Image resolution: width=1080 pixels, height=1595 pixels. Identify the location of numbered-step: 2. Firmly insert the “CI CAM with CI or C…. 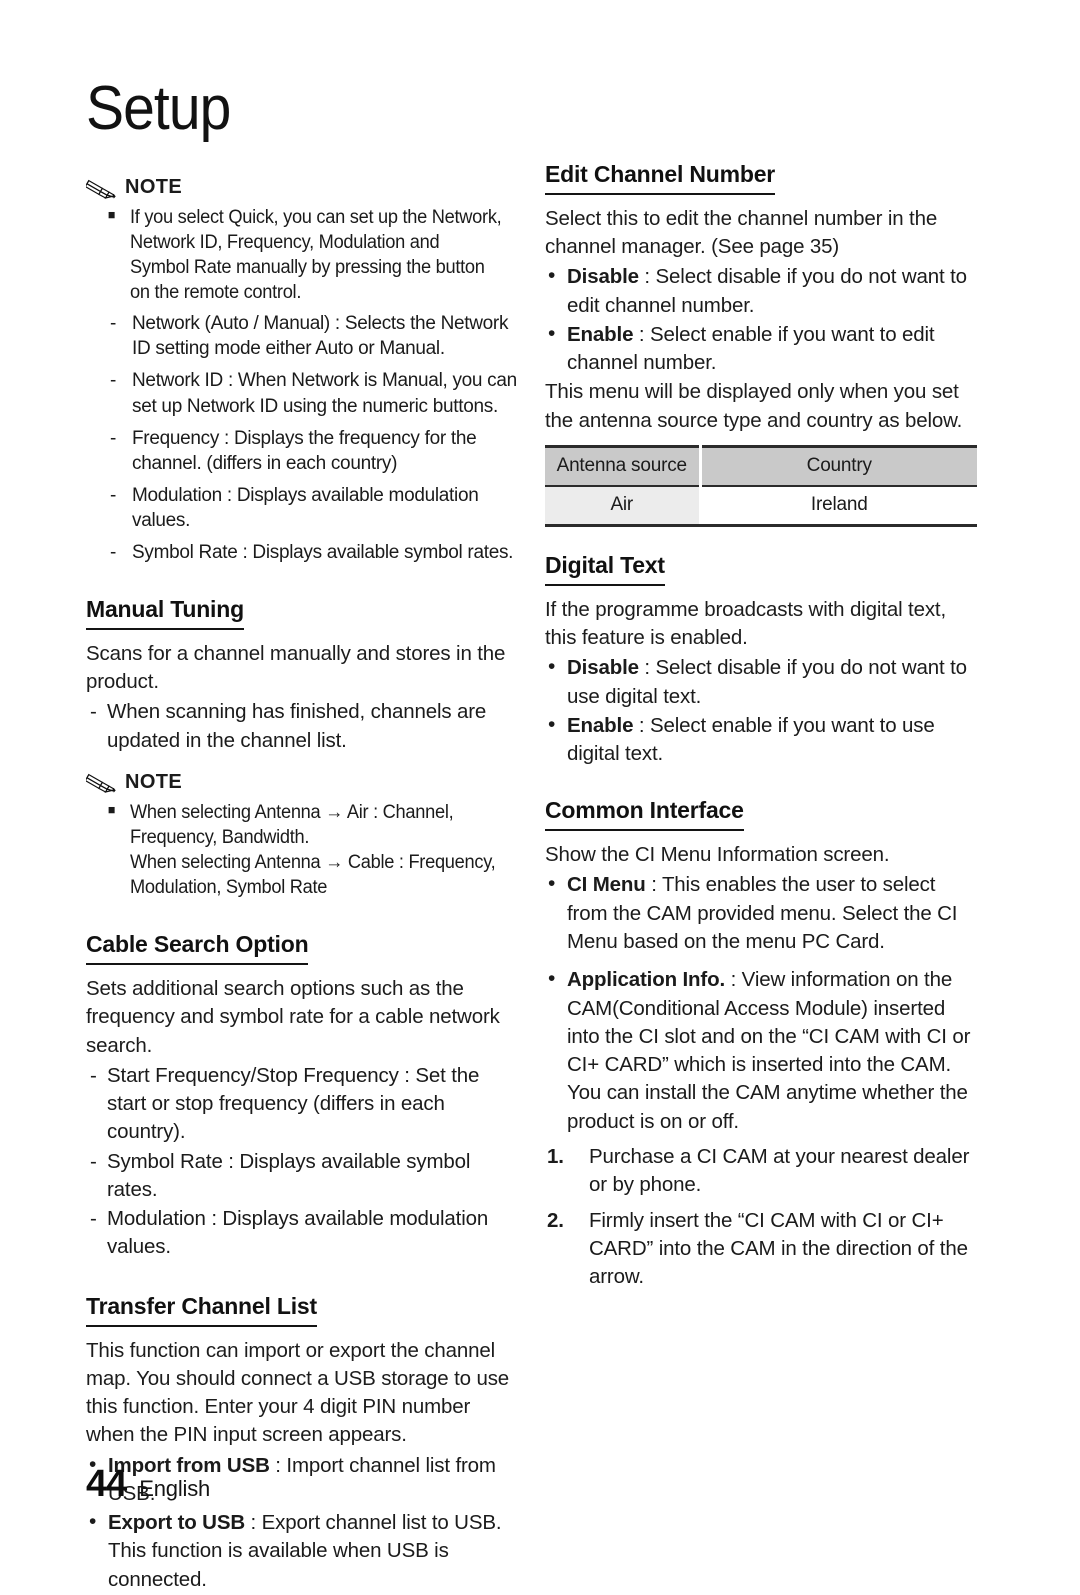
(761, 1249).